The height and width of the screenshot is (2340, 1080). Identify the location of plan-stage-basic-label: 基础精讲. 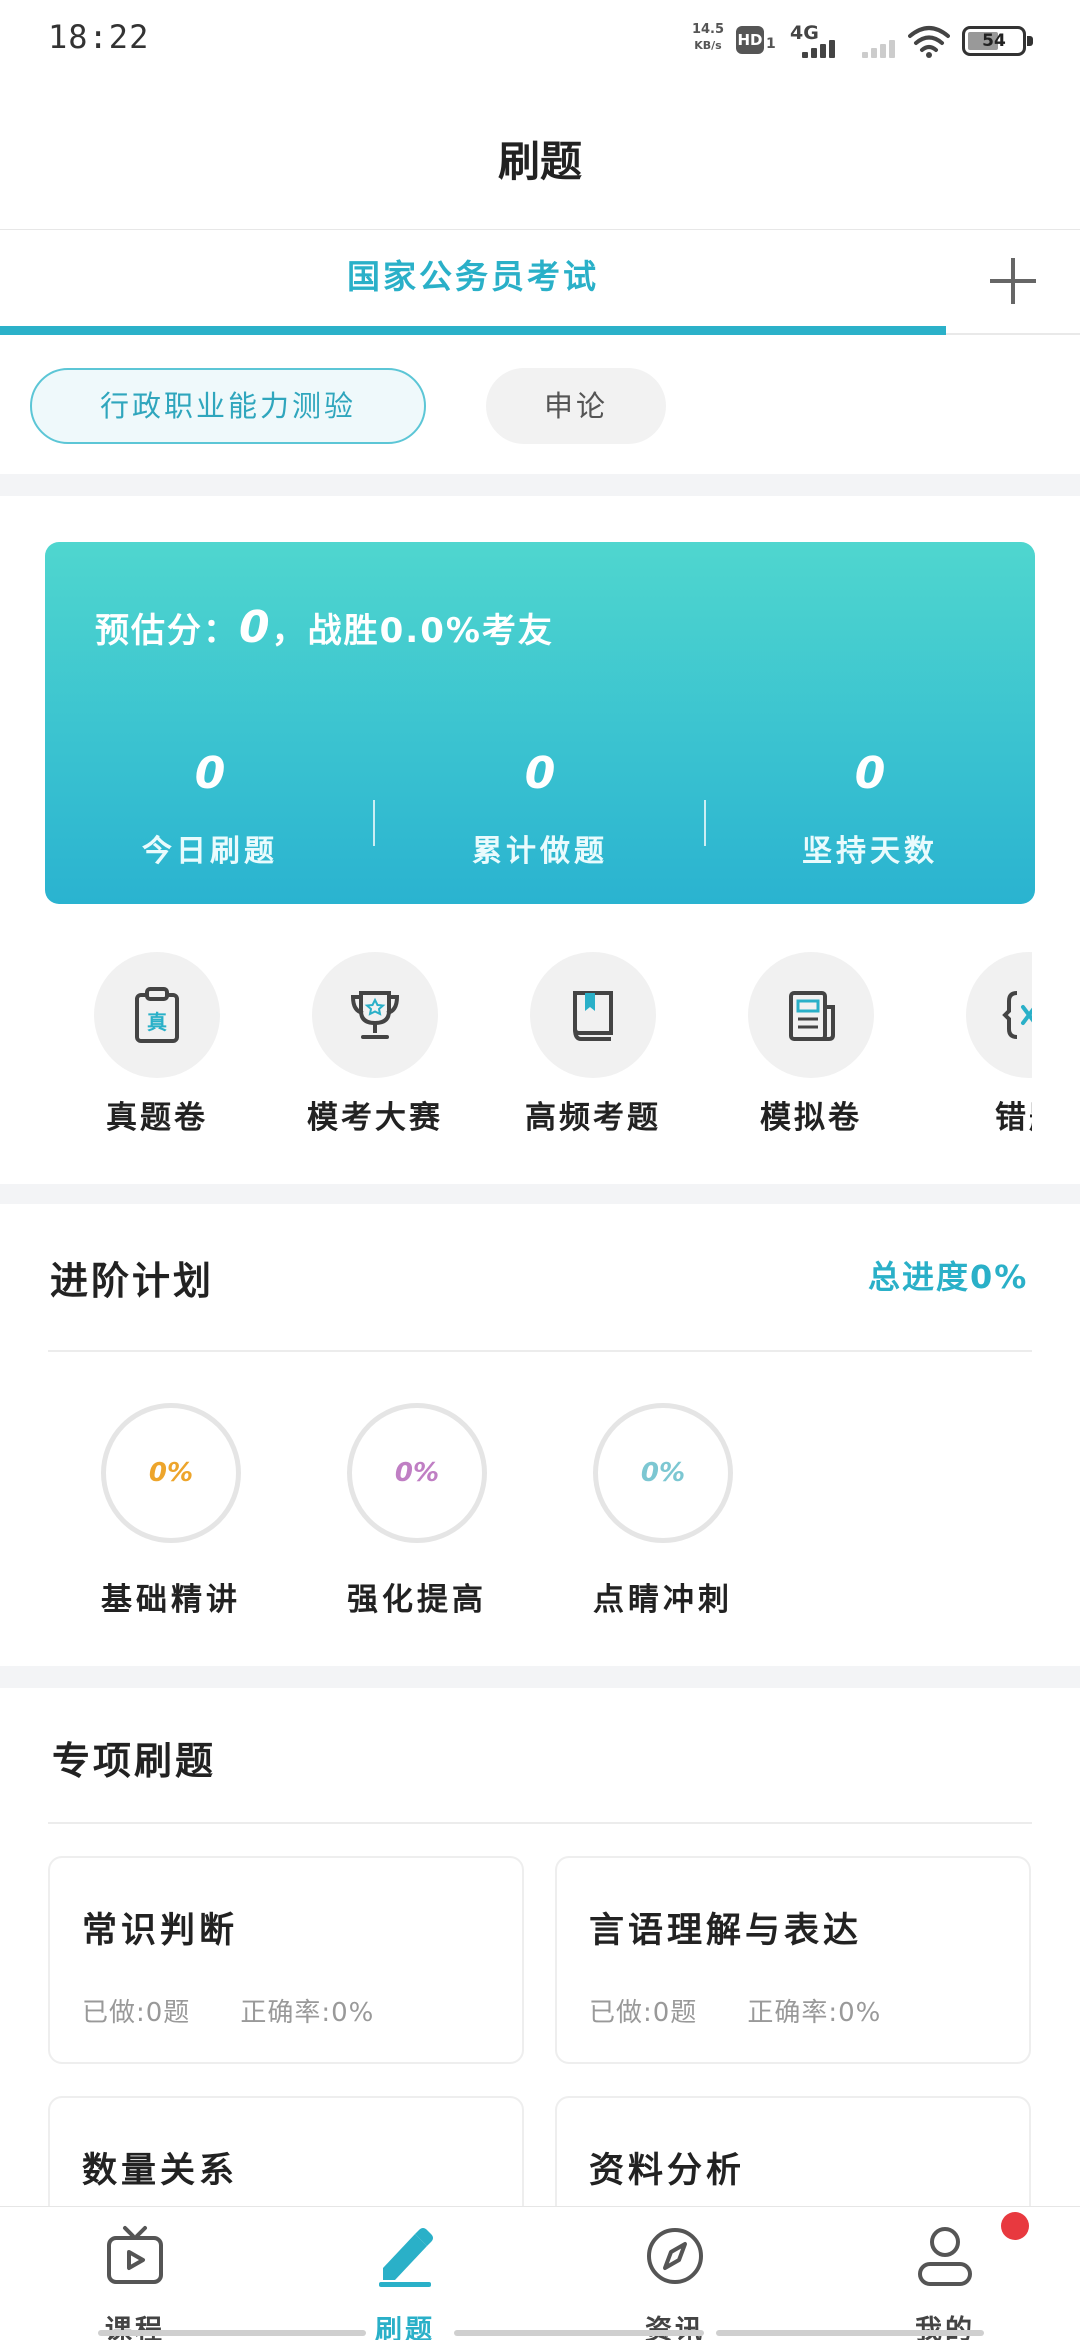
(171, 1600).